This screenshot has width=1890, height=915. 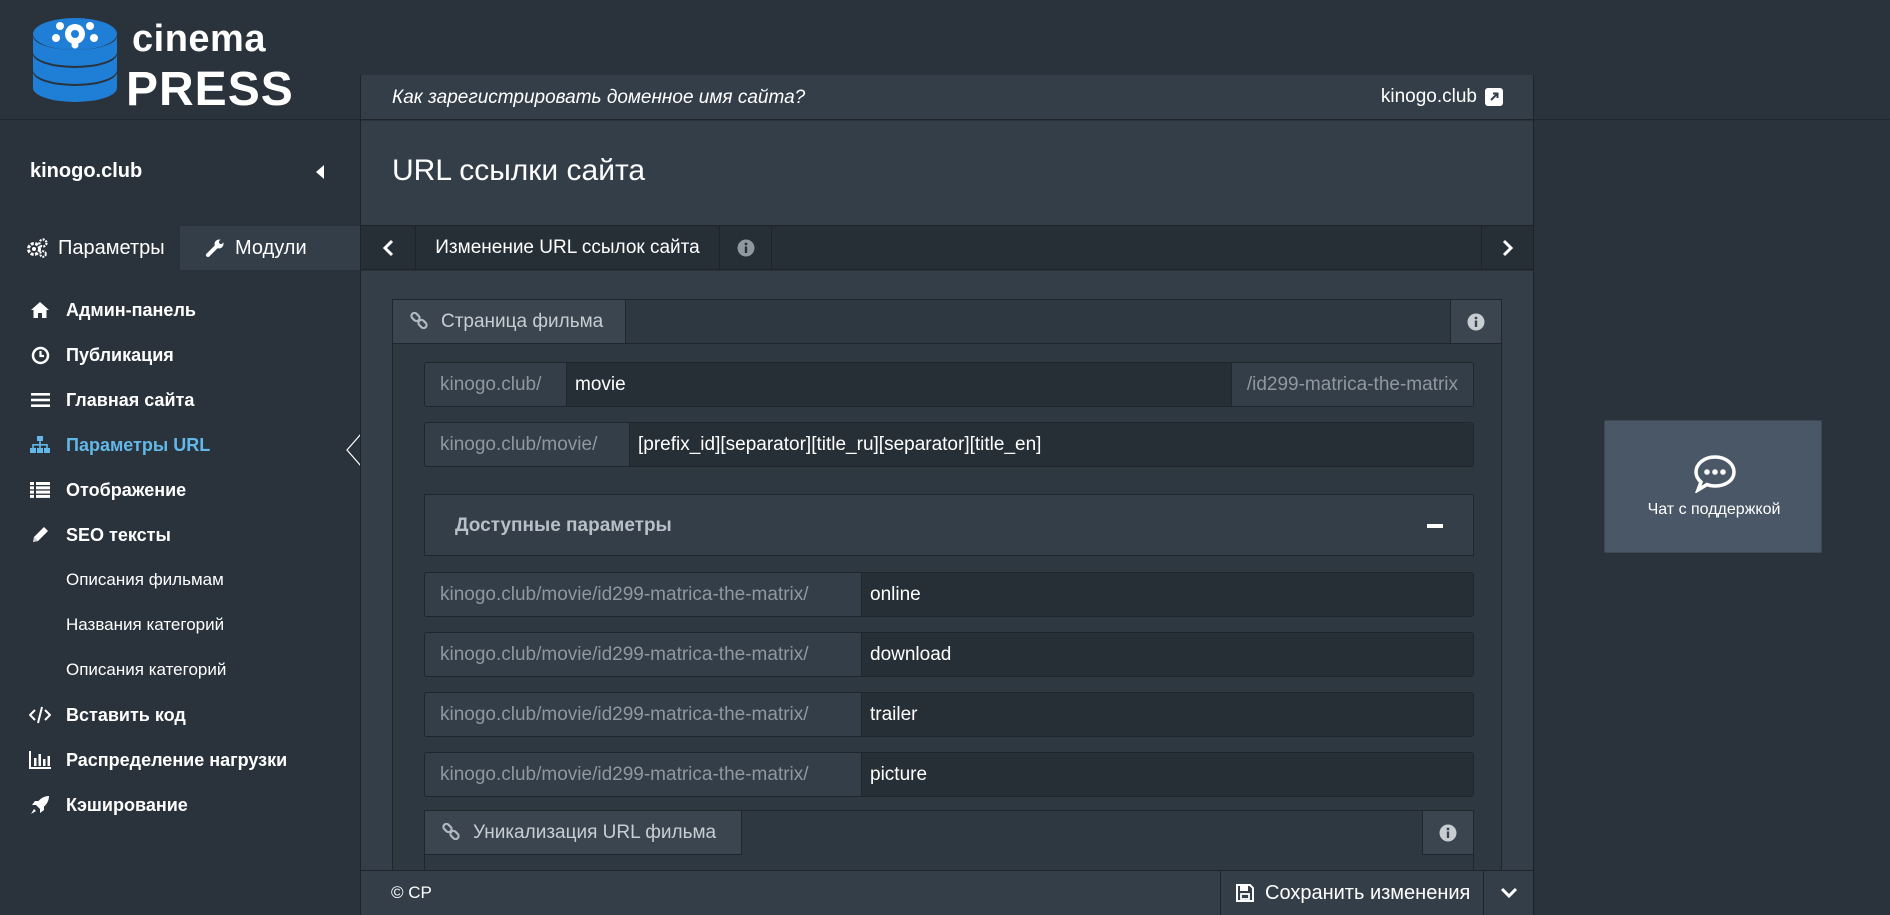 I want to click on panel-divider, so click(x=1038, y=343).